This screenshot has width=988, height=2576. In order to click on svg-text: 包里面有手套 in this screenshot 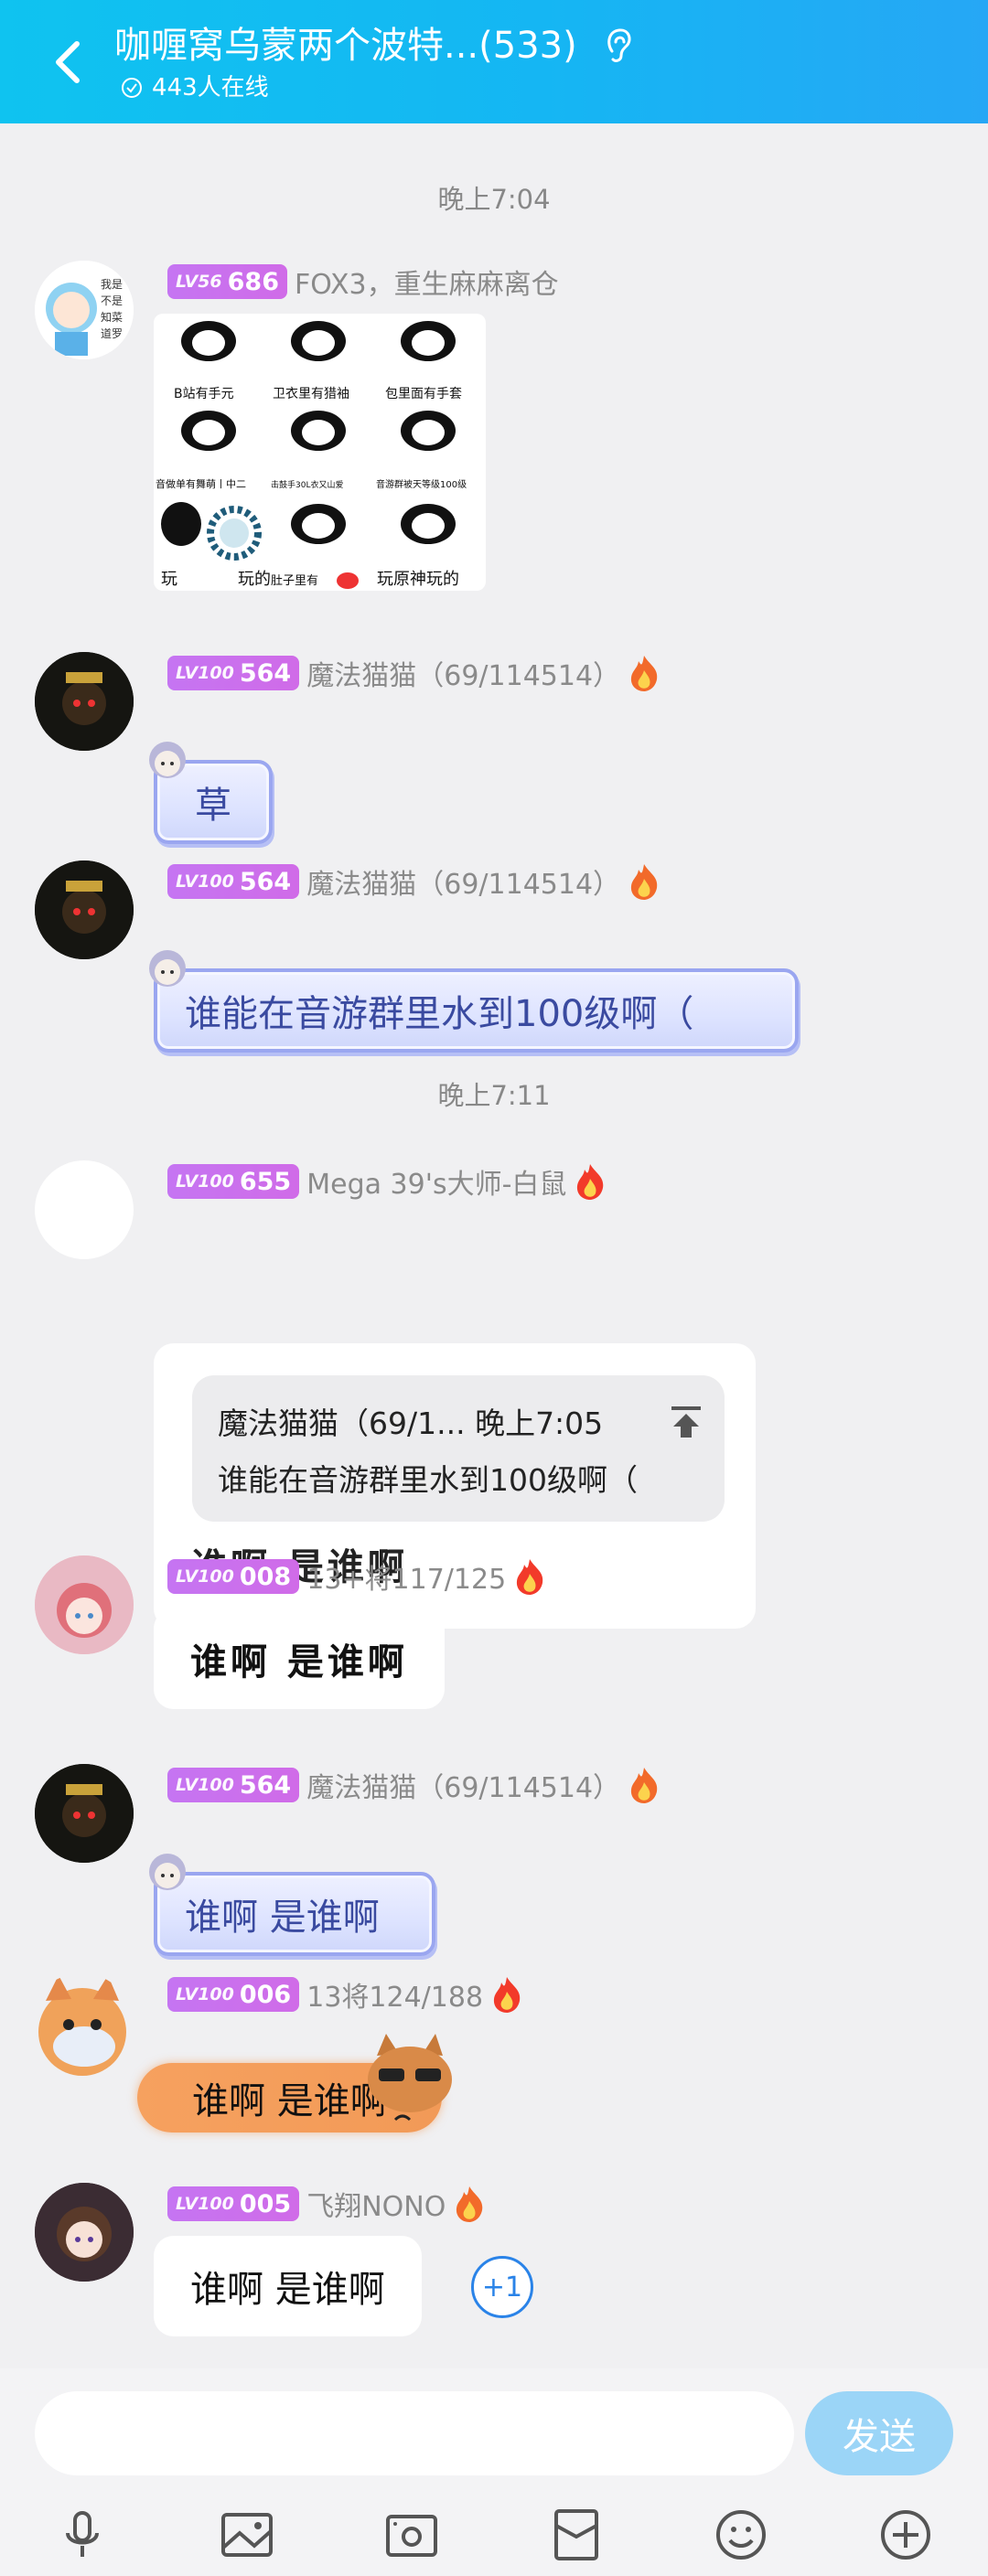, I will do `click(424, 394)`.